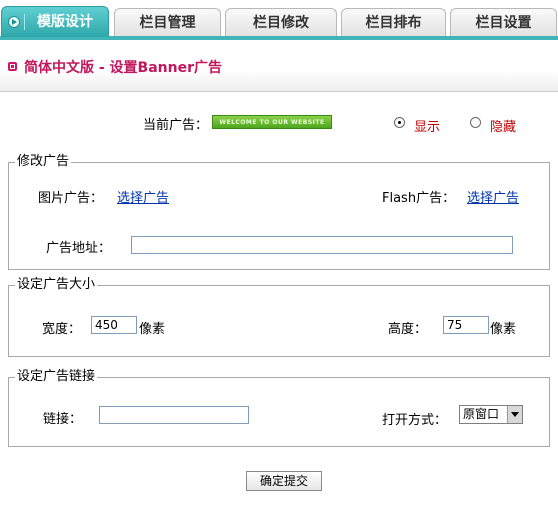 Image resolution: width=558 pixels, height=507 pixels. Describe the element at coordinates (79, 248) in the screenshot. I see `ad-address-label: 广告地址：` at that location.